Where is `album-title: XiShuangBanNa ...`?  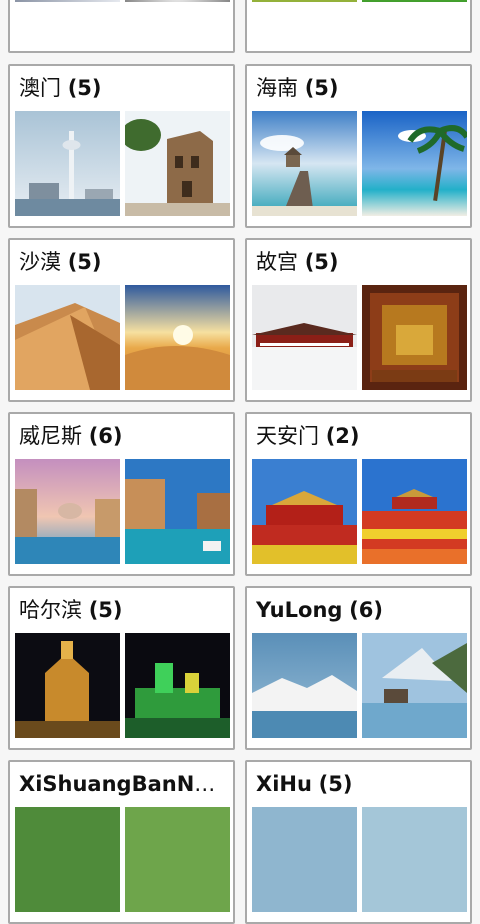 album-title: XiShuangBanNa ... is located at coordinates (122, 784).